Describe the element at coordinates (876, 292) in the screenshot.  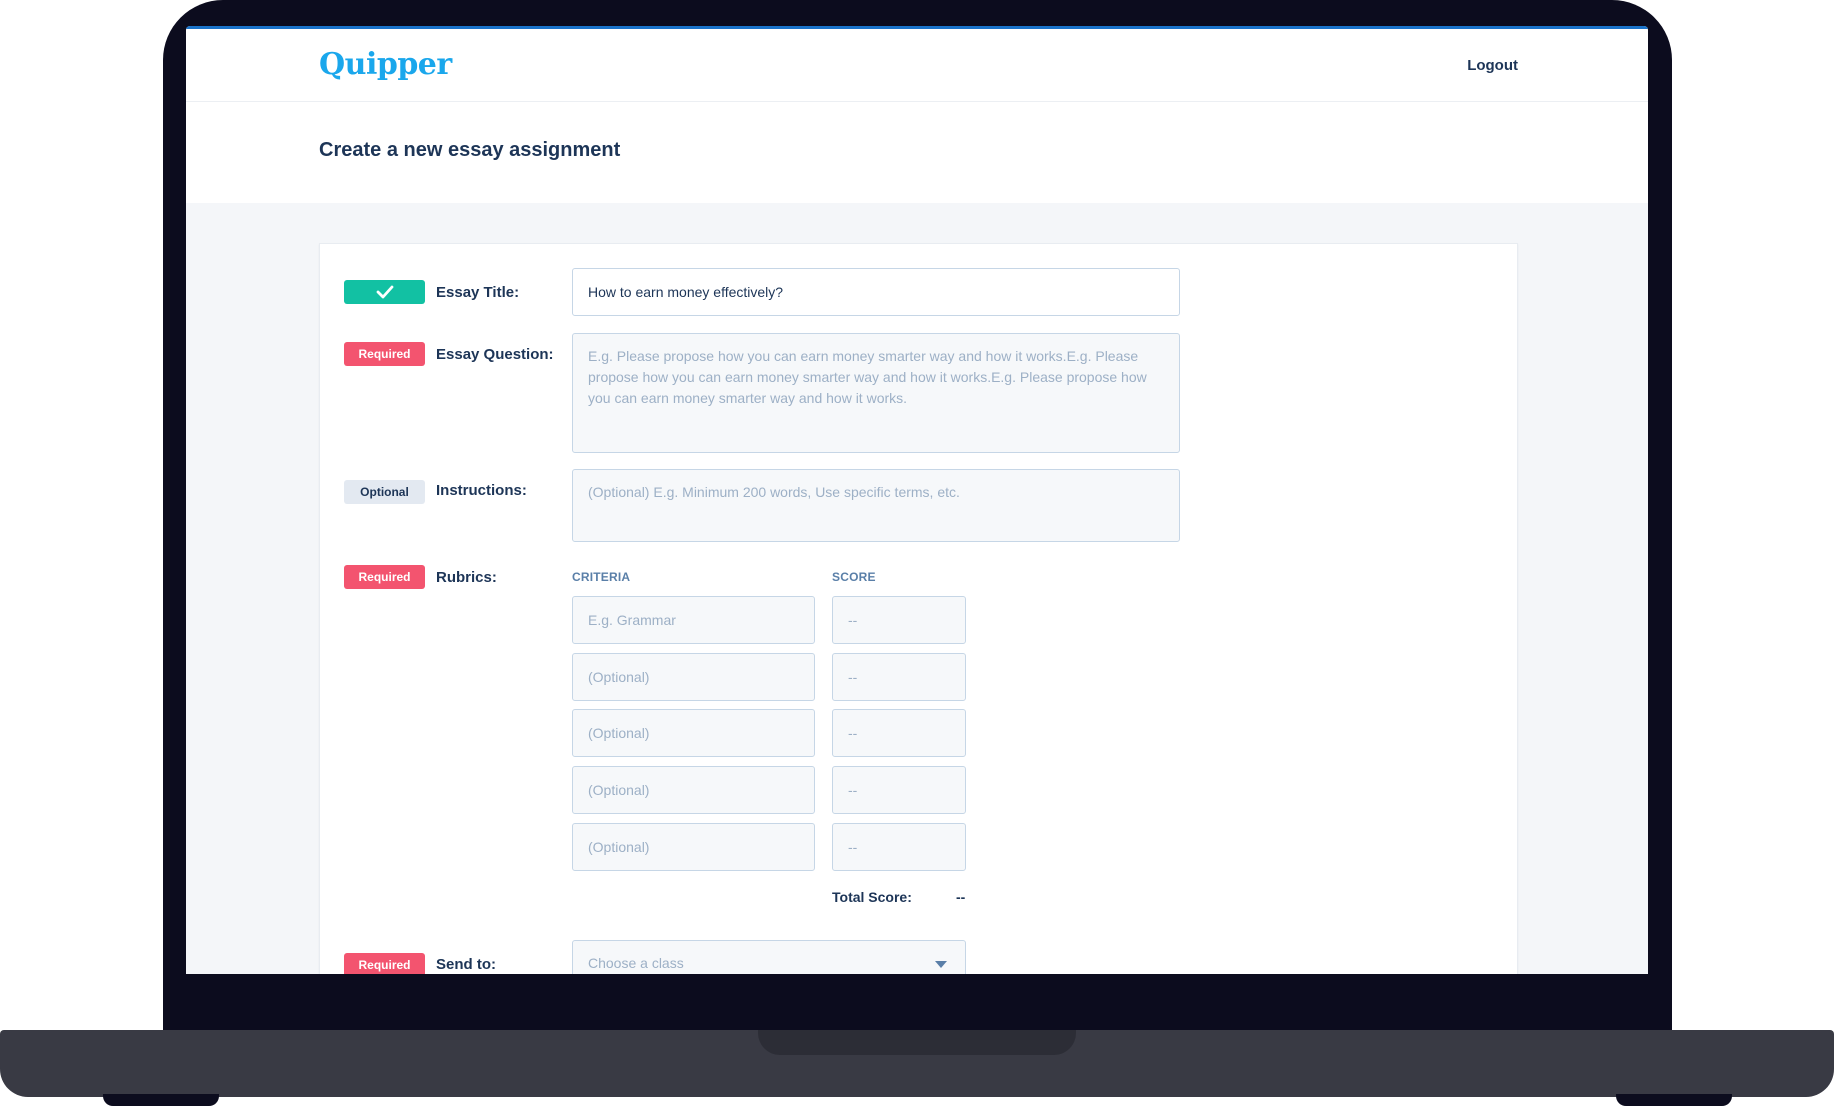
I see `essay-title-input: How to earn money effectively?` at that location.